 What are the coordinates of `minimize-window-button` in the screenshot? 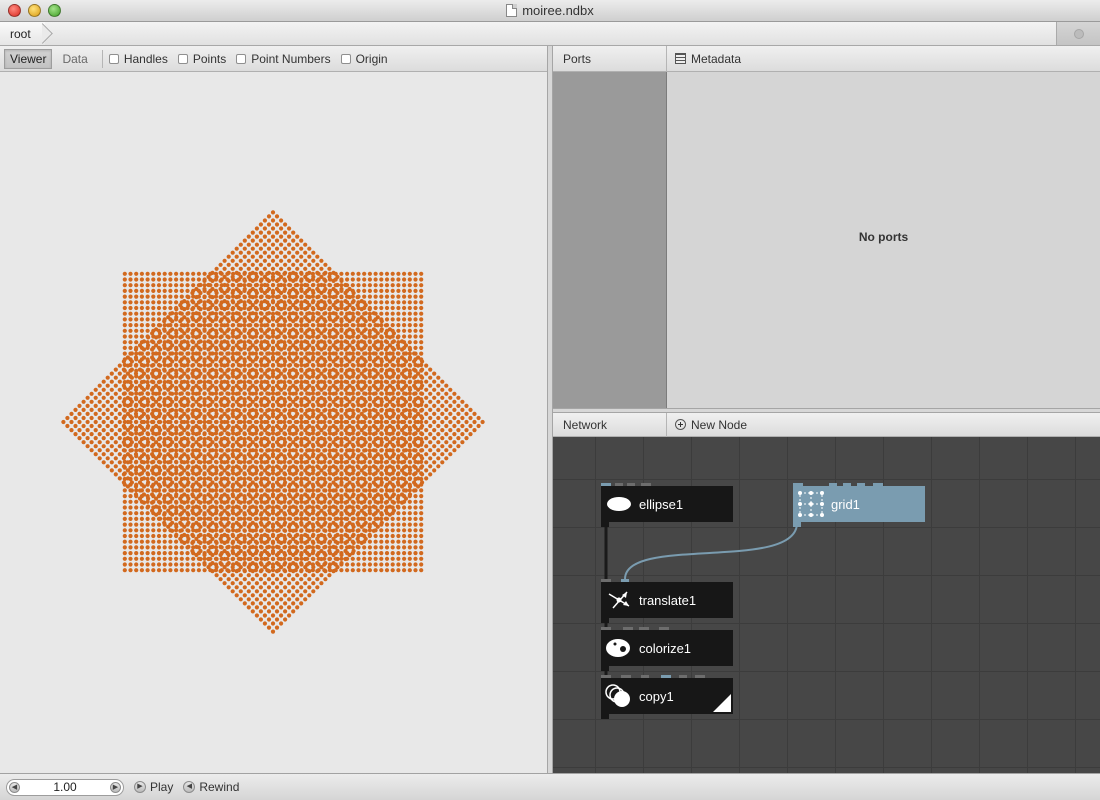 It's located at (34, 10).